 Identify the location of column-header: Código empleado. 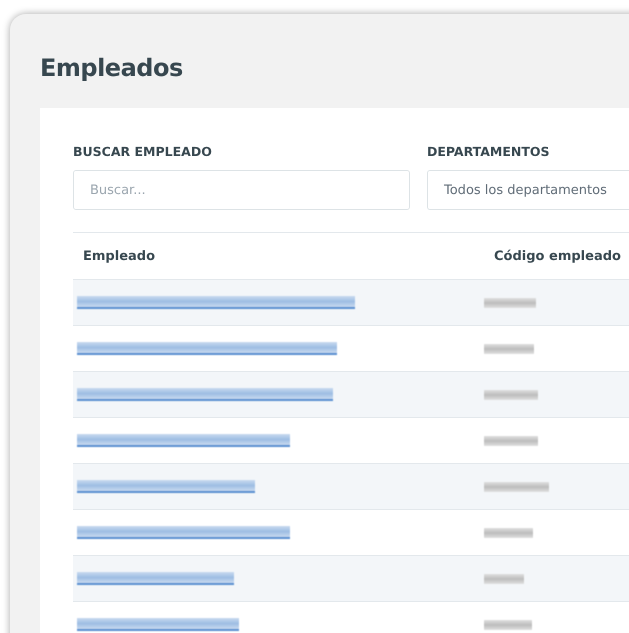
(557, 256).